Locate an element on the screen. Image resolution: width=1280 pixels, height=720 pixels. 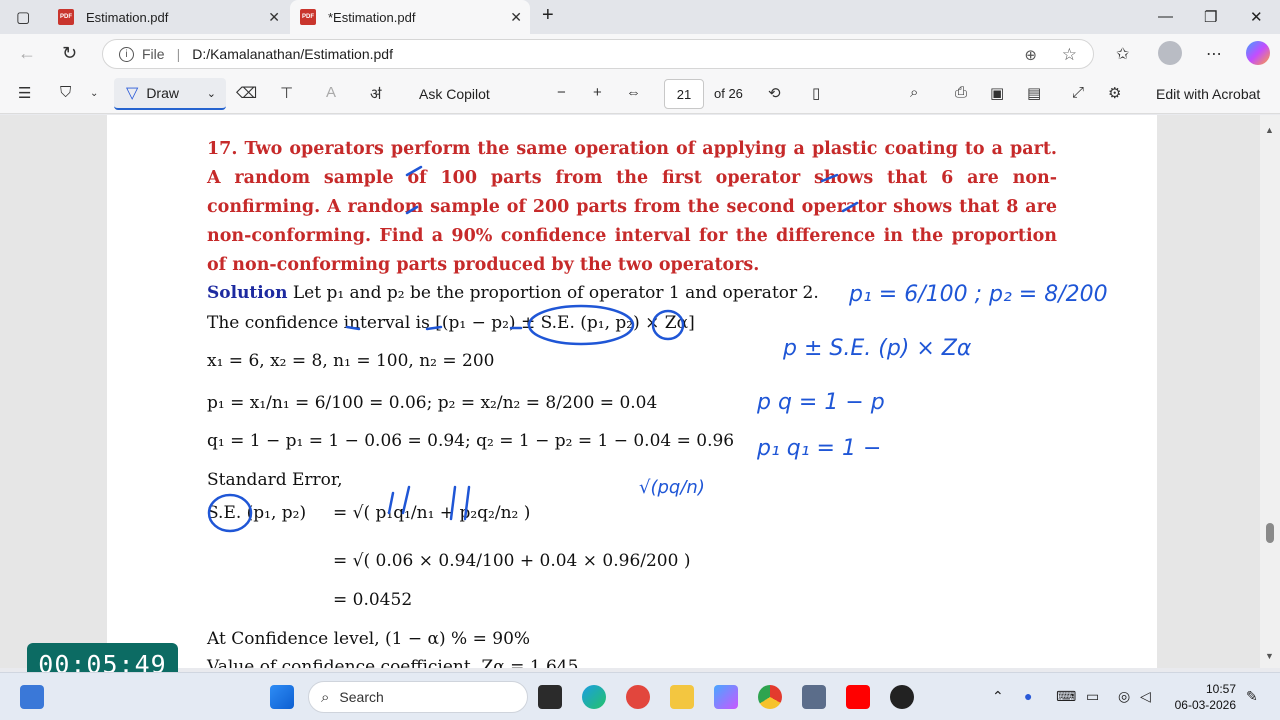
widgets-icon is located at coordinates (32, 697).